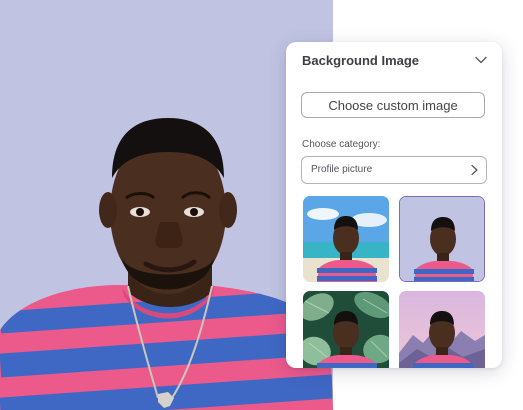  I want to click on thumbnail-mountains, so click(442, 329).